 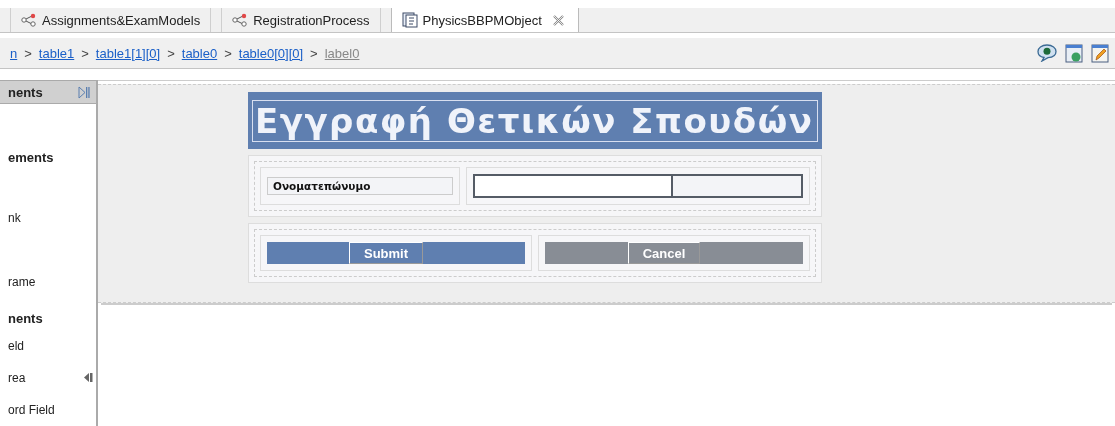 What do you see at coordinates (52, 410) in the screenshot?
I see `palette-item: ord Field` at bounding box center [52, 410].